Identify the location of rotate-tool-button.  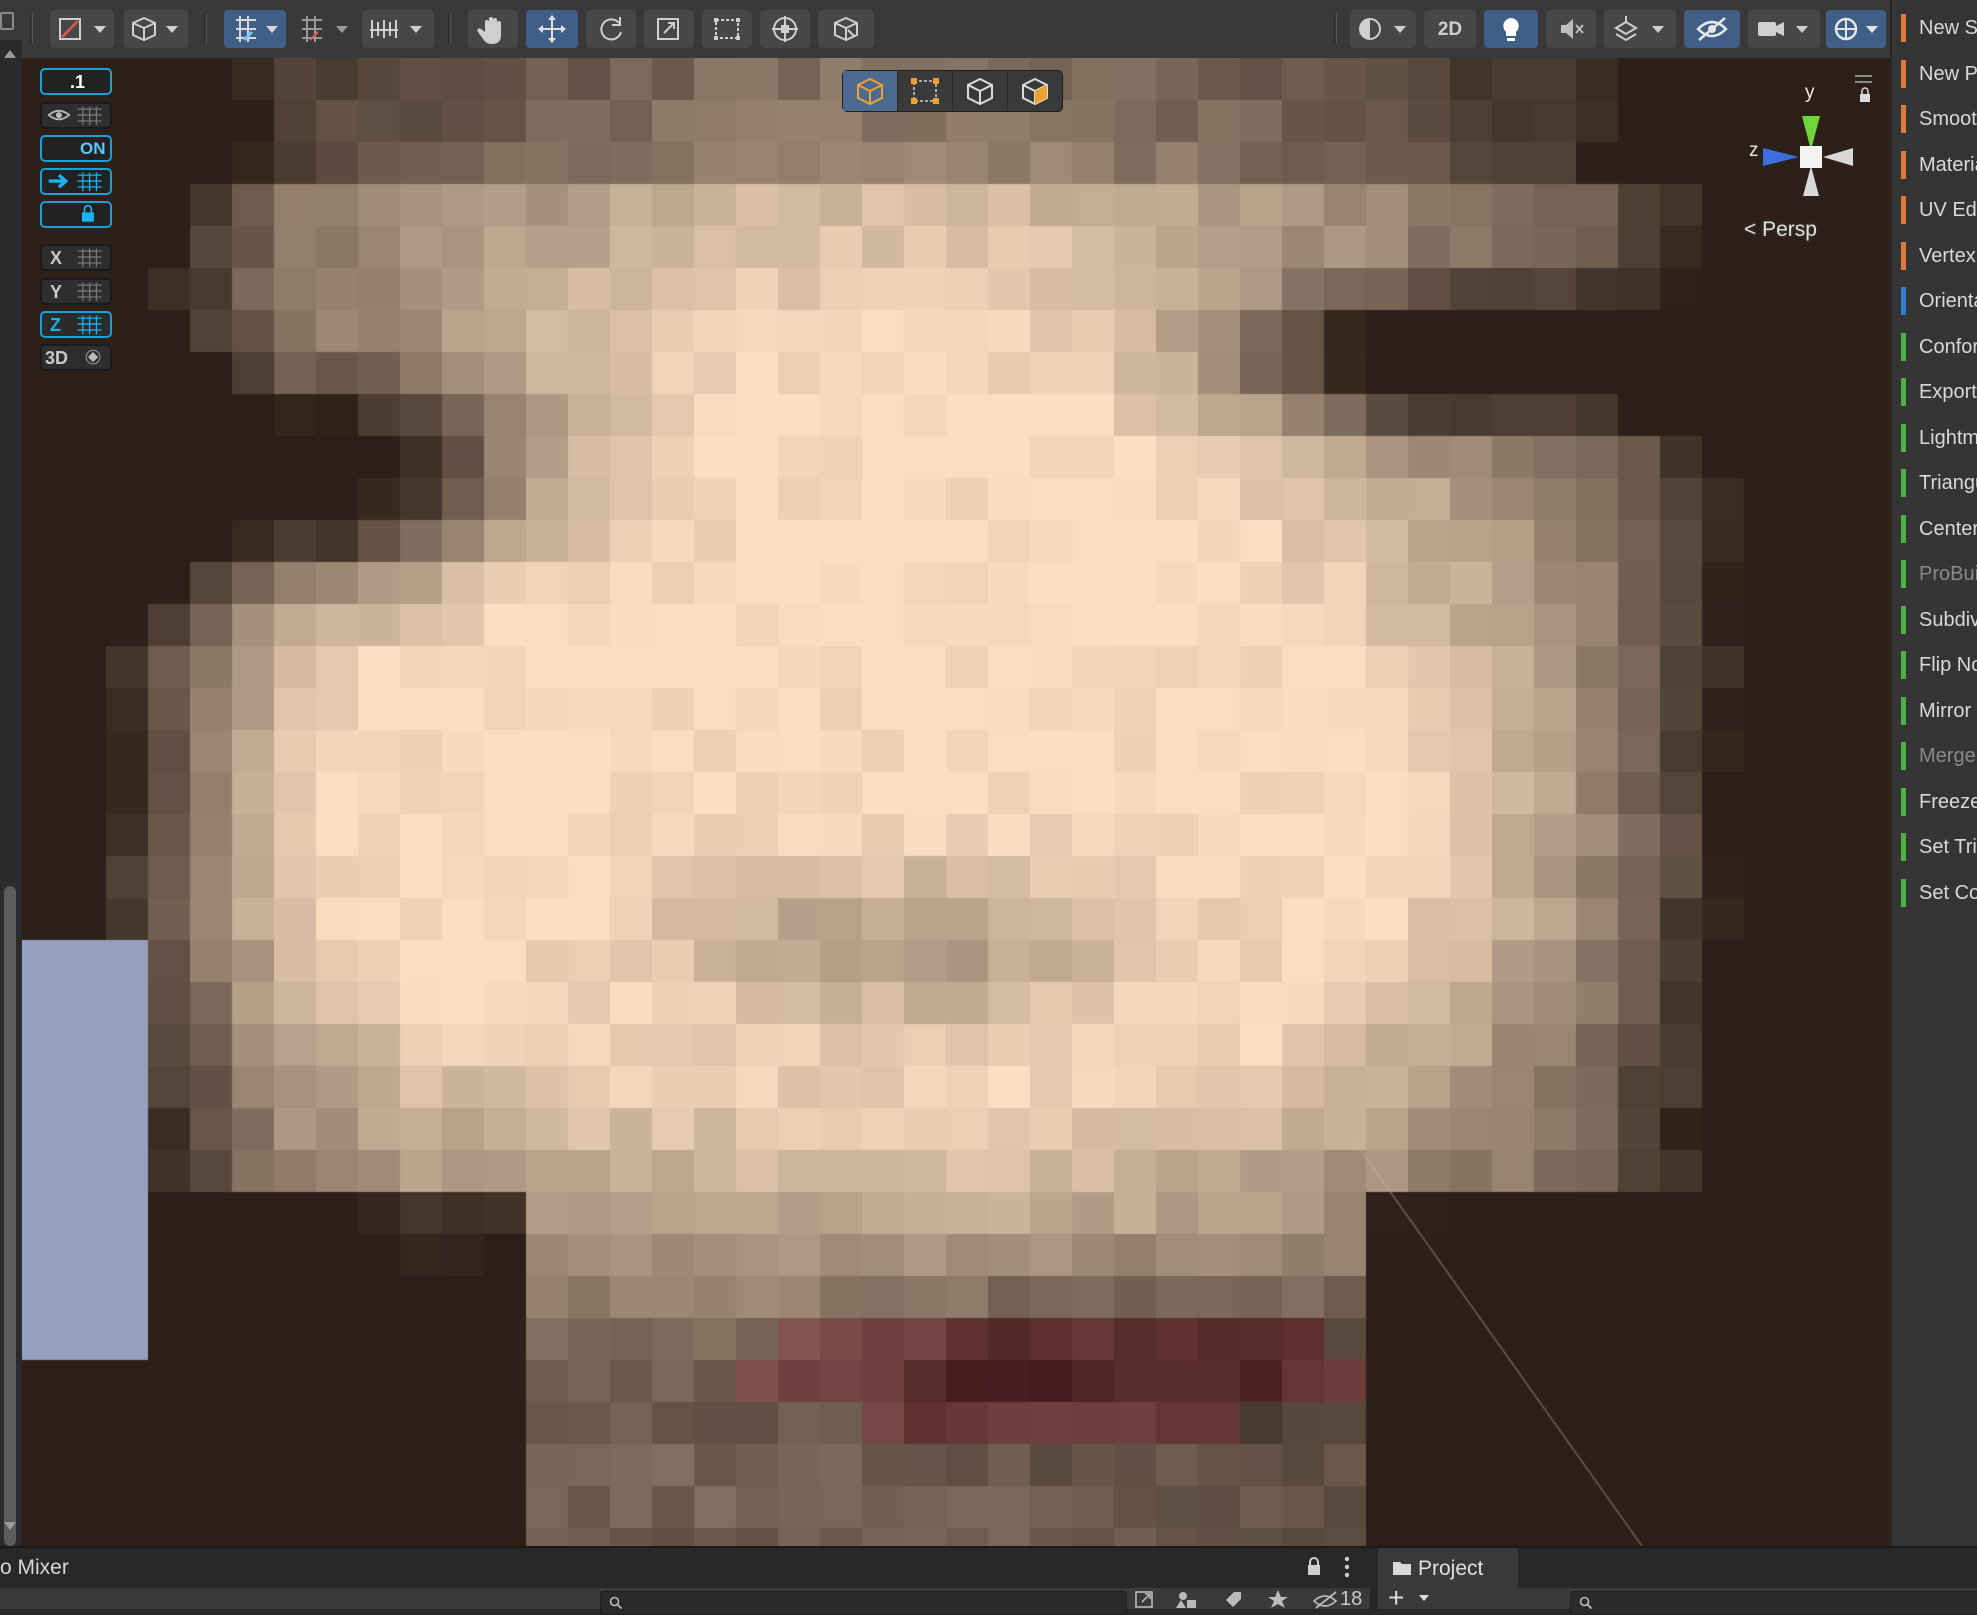
(611, 29).